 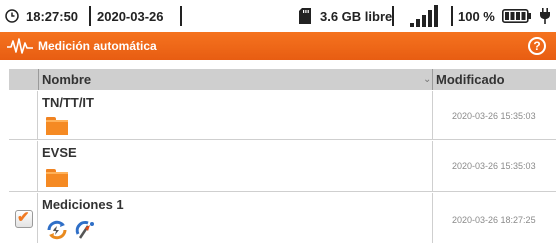 What do you see at coordinates (470, 79) in the screenshot?
I see `column-header-modified: Modificado` at bounding box center [470, 79].